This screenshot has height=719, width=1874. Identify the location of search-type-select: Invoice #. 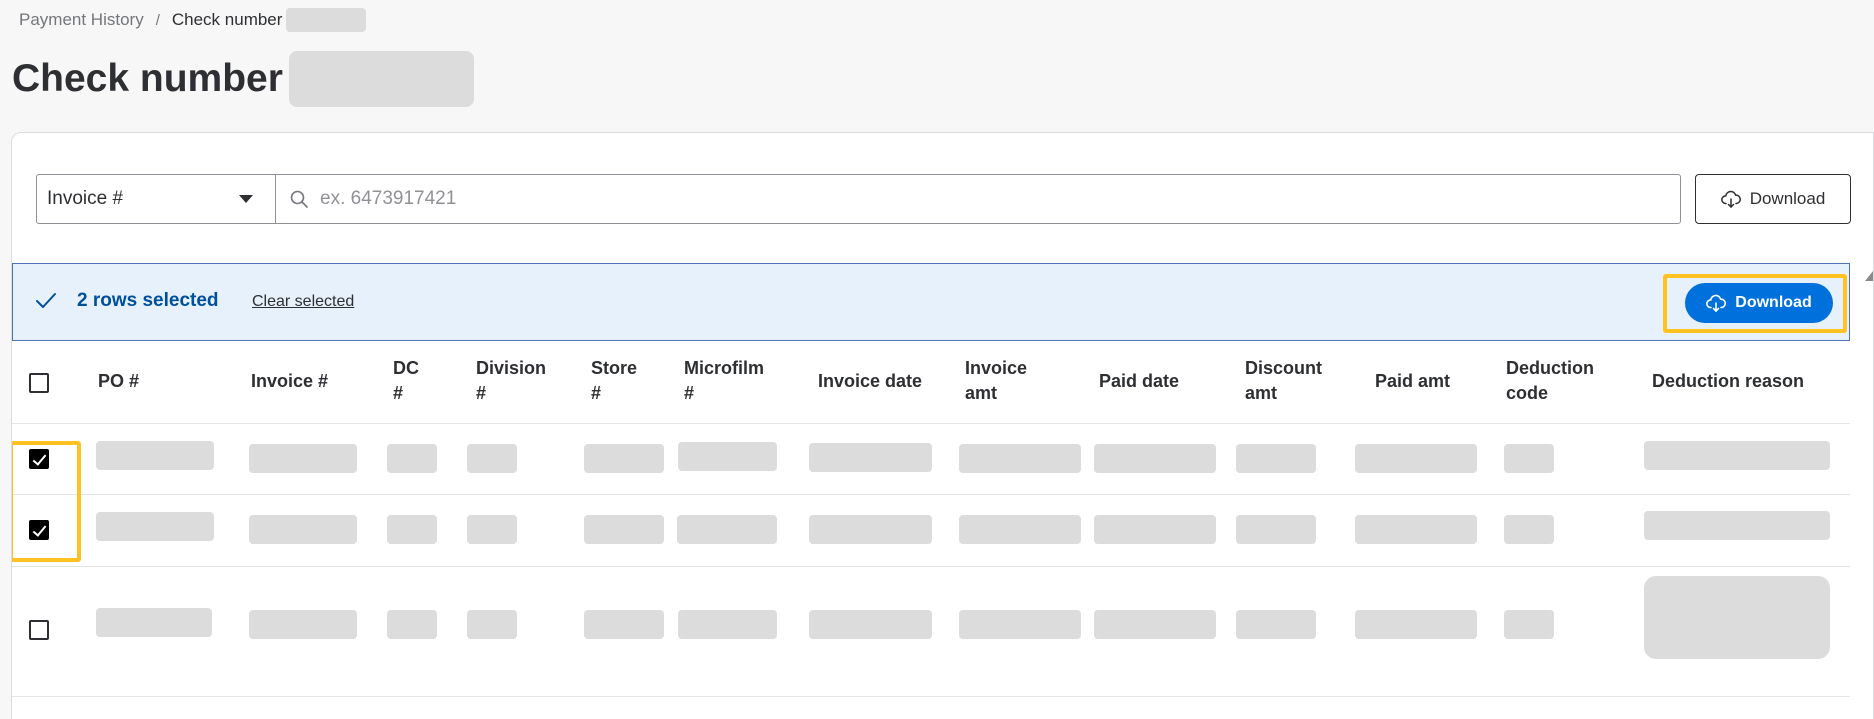
(156, 199).